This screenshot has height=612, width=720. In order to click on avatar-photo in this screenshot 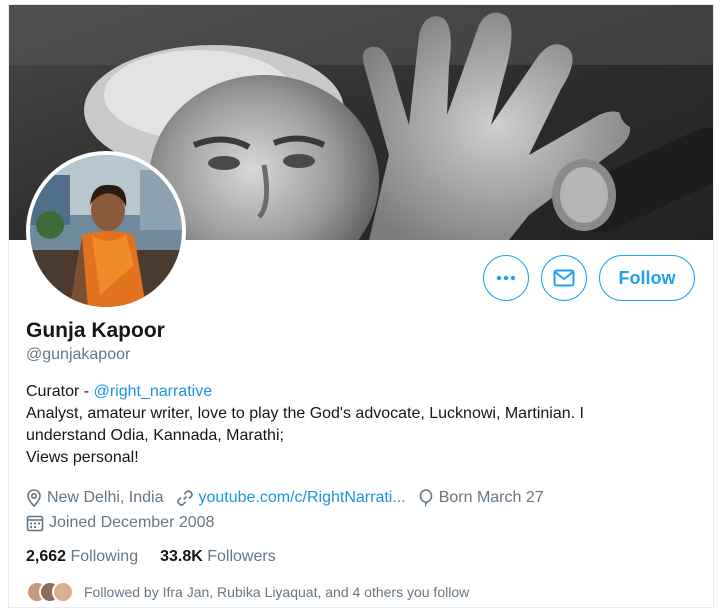, I will do `click(106, 231)`.